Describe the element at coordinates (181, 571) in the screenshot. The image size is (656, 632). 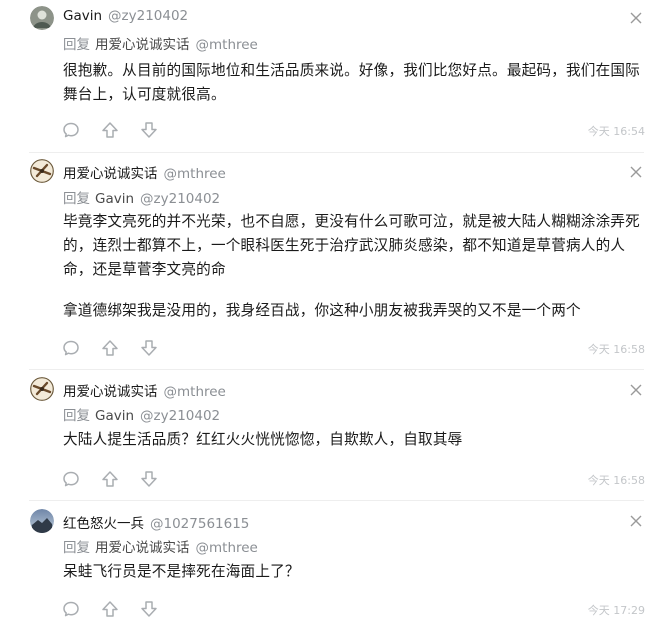
I see `comment-text: 呆蛙飞行员是不是摔死在海面上了？` at that location.